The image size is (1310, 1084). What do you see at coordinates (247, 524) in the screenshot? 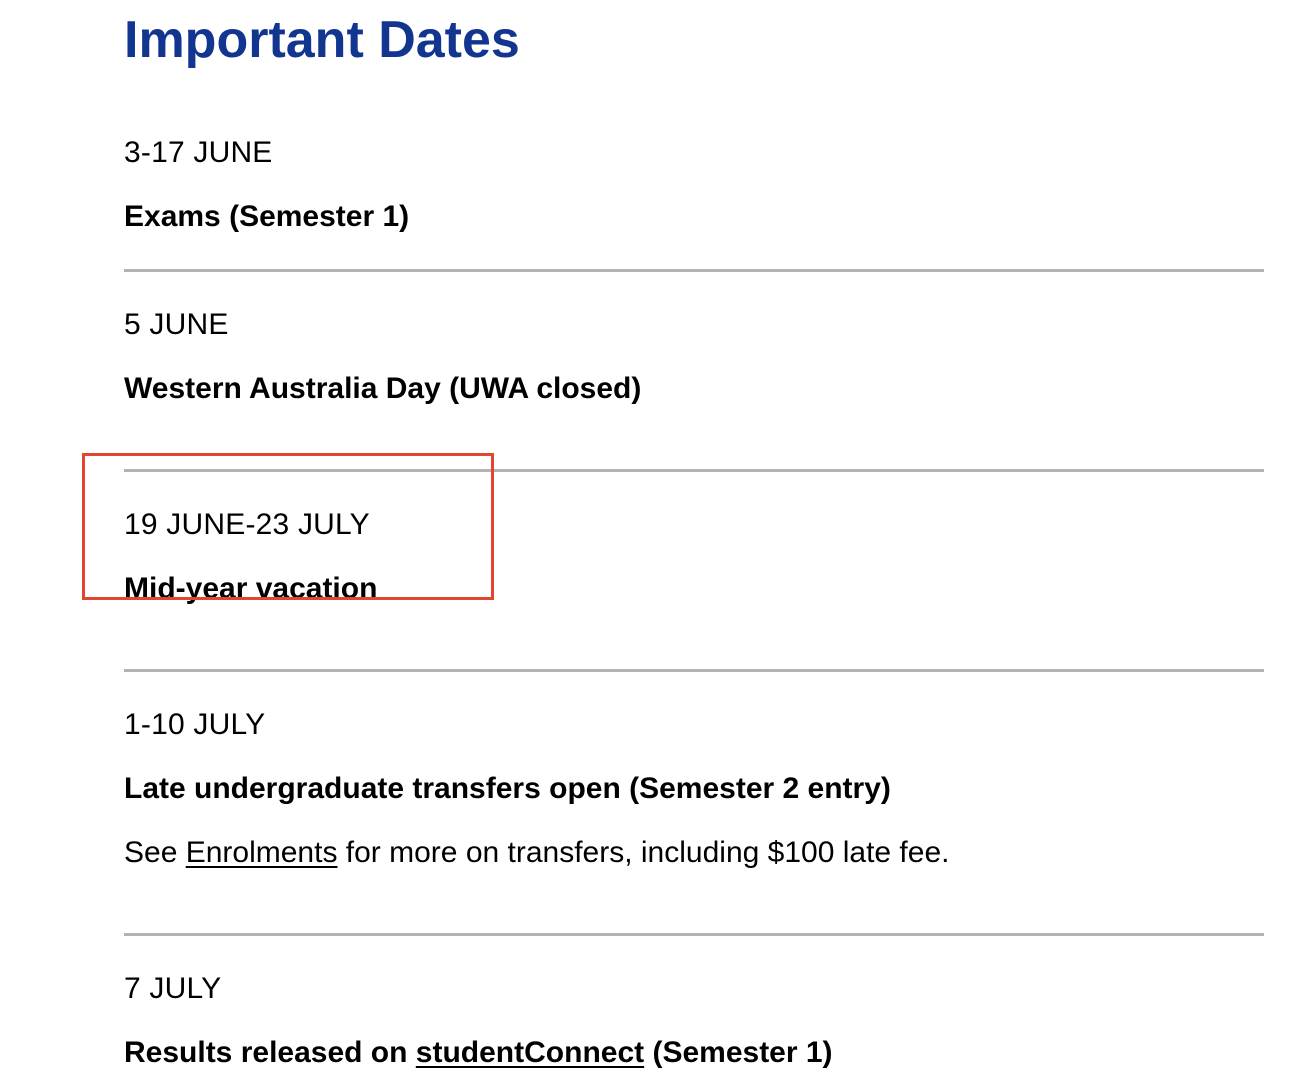
I see `entry-date: 19 JUNE-23 JULY` at bounding box center [247, 524].